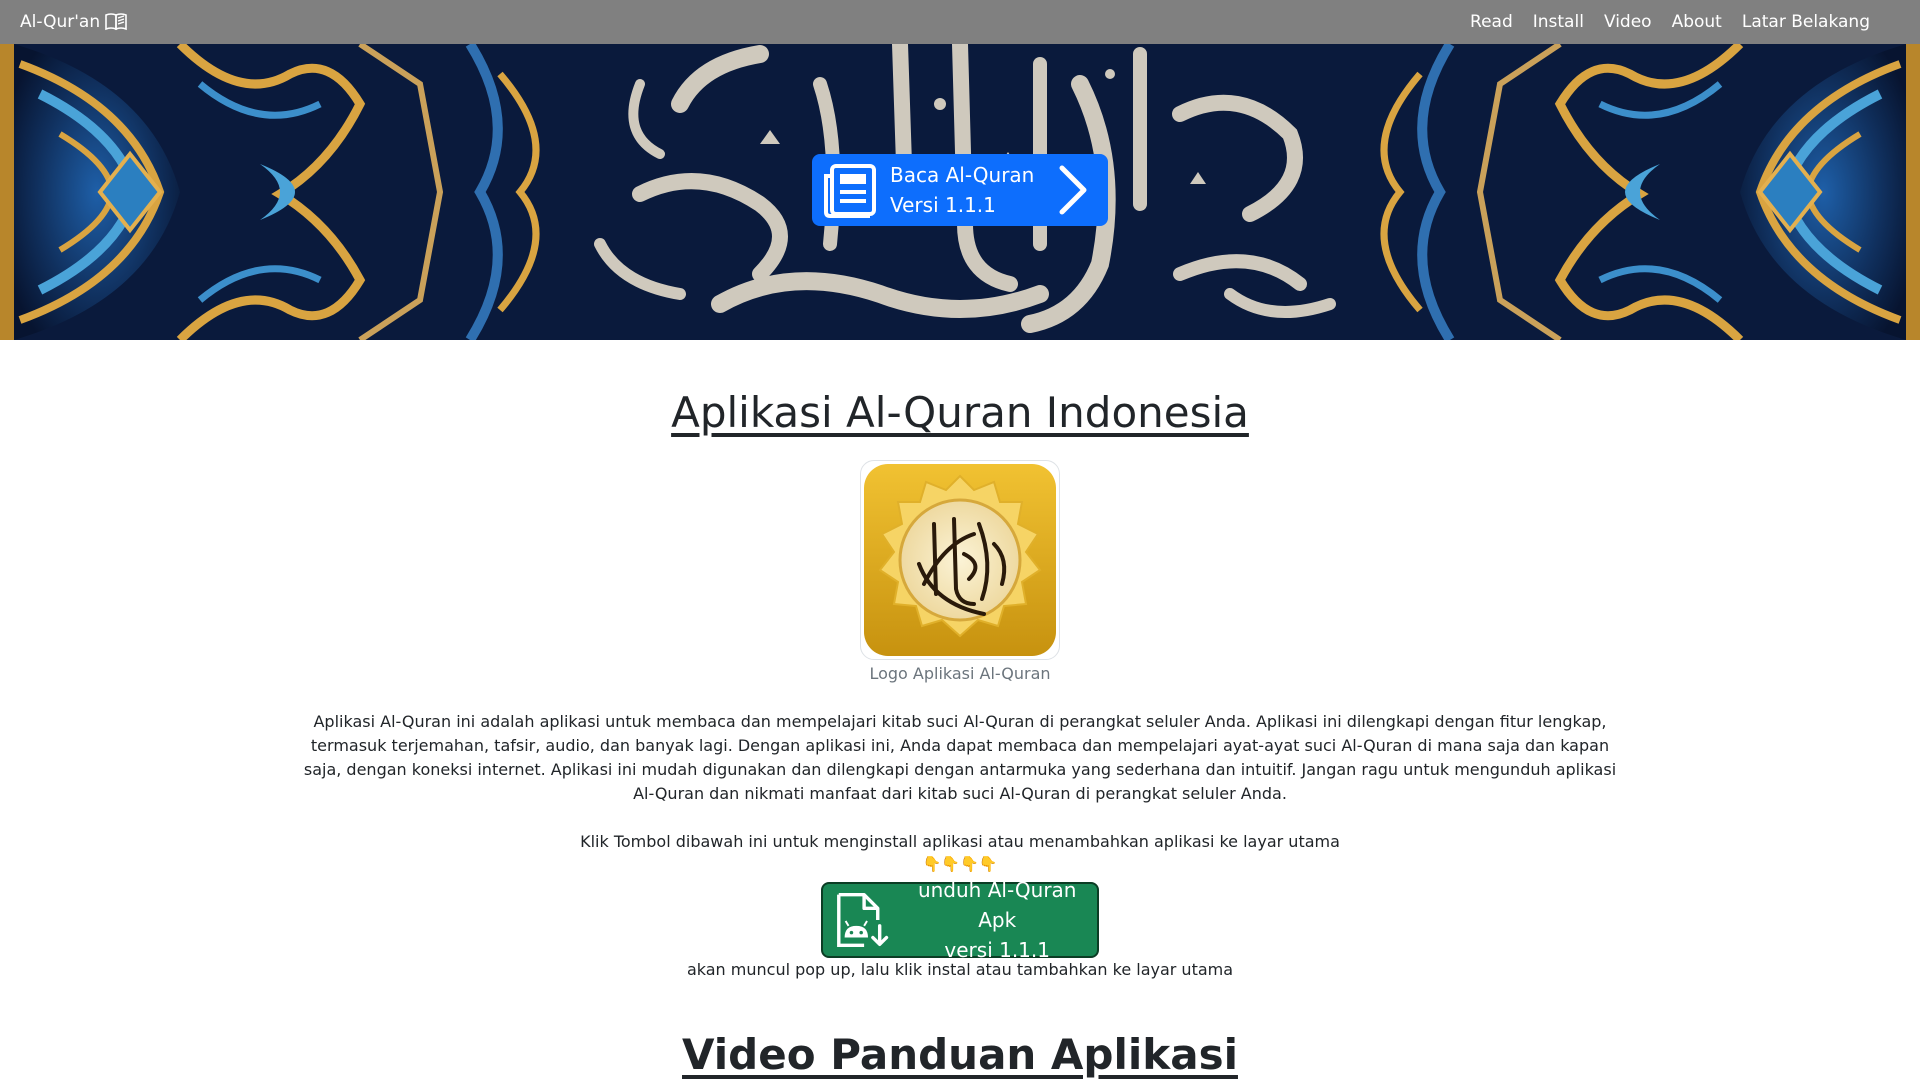 The image size is (1920, 1080). What do you see at coordinates (1660, 22) in the screenshot?
I see `nav-links: Read Install Video About Latar Belakang` at bounding box center [1660, 22].